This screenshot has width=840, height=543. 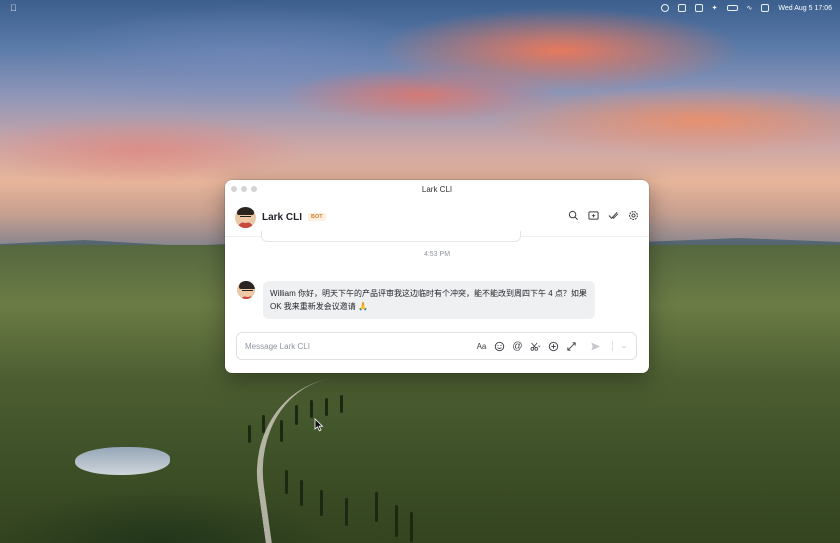 What do you see at coordinates (750, 8) in the screenshot?
I see `wifi-icon: ∿` at bounding box center [750, 8].